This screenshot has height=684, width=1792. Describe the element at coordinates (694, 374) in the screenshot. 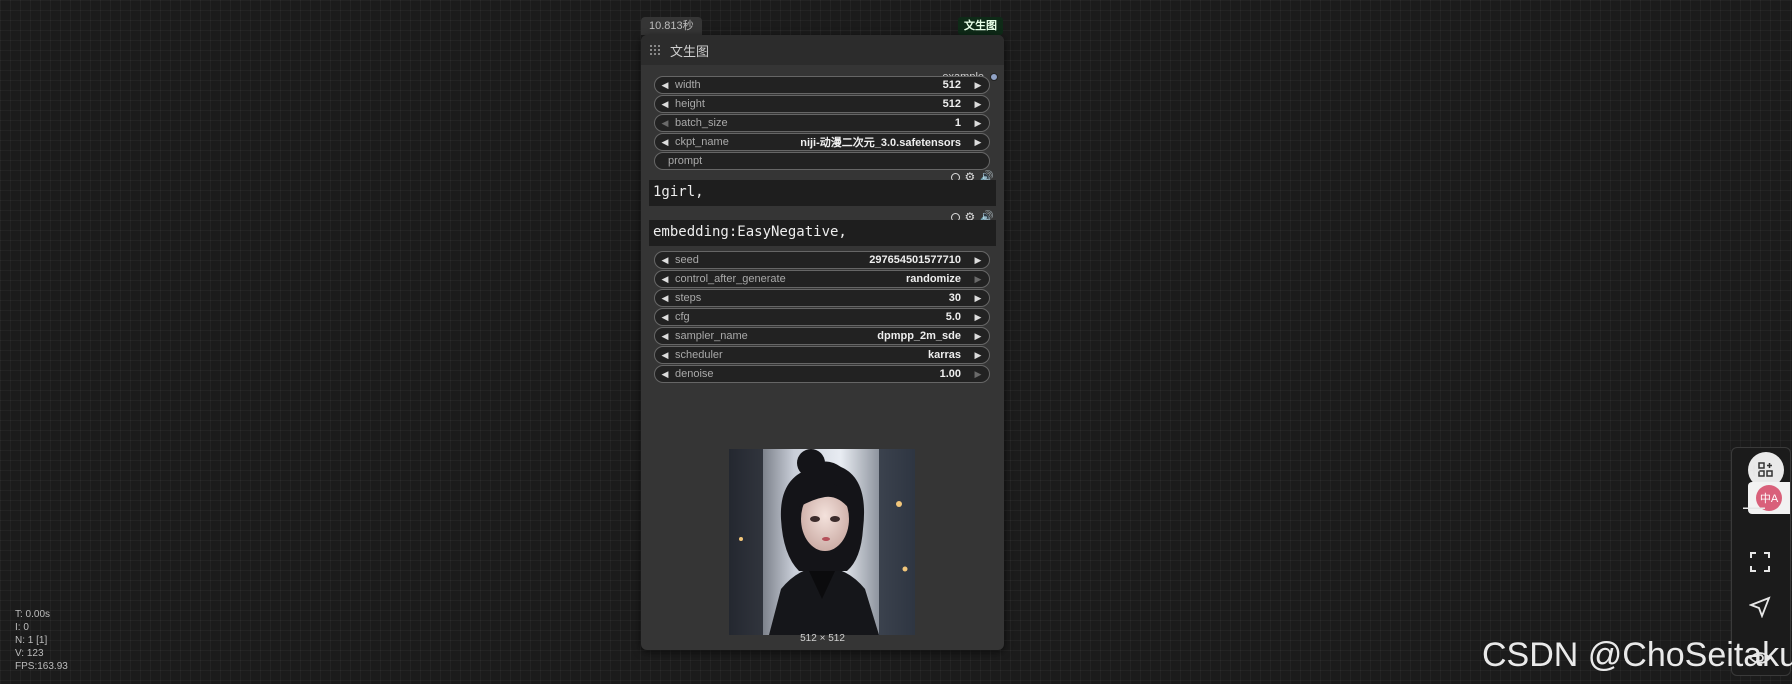

I see `widget-label: denoise` at that location.